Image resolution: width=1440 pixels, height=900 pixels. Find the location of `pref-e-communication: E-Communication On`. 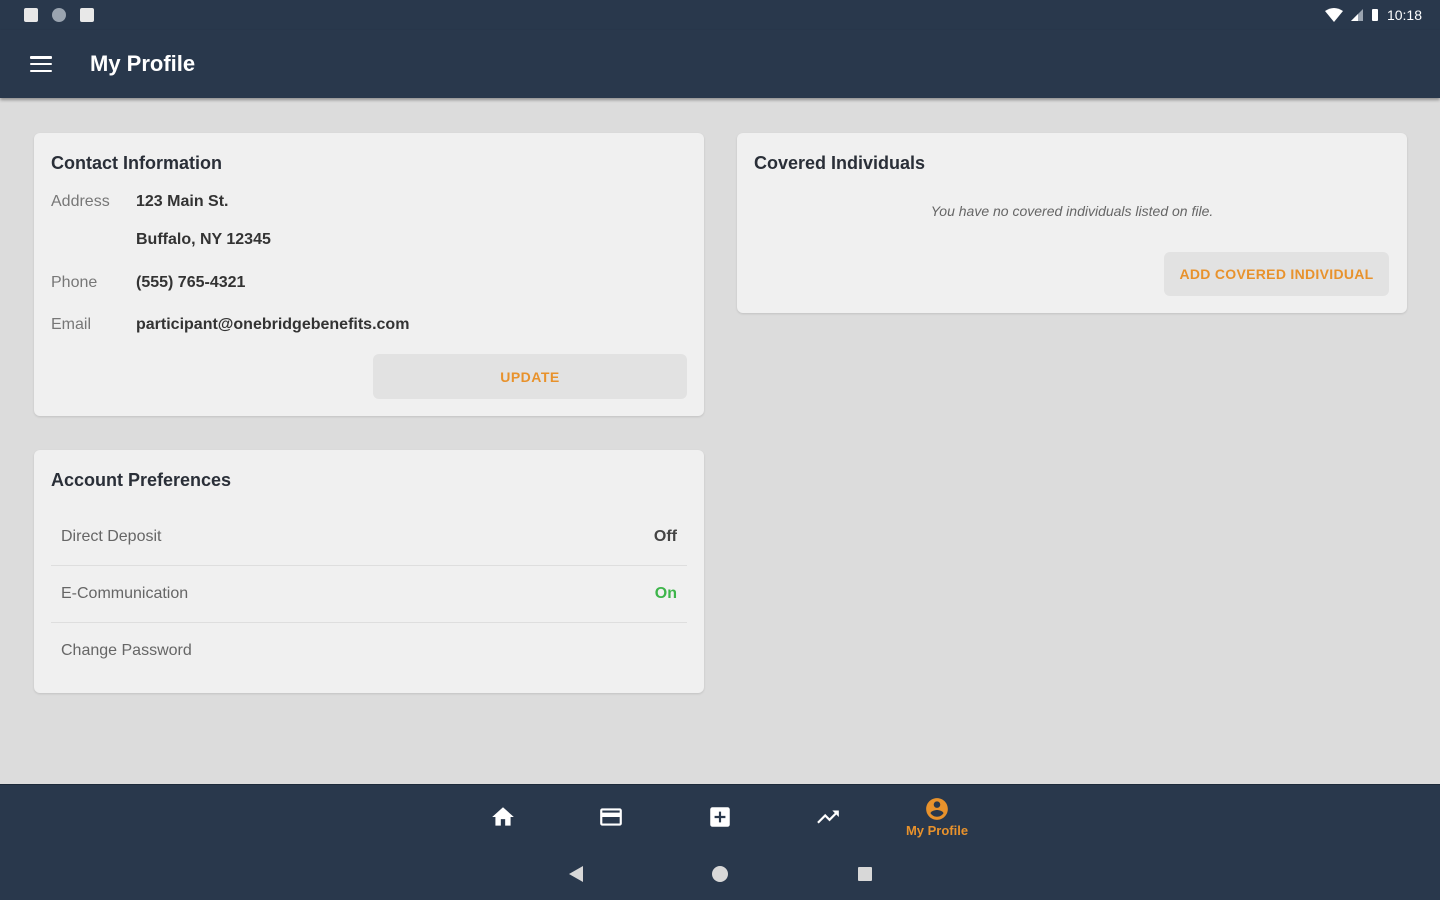

pref-e-communication: E-Communication On is located at coordinates (369, 593).